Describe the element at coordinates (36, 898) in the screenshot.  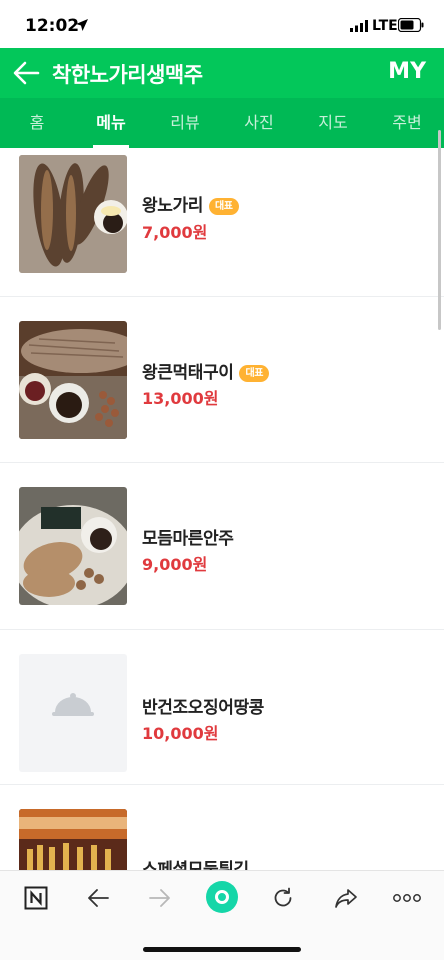
I see `naver-n-icon` at that location.